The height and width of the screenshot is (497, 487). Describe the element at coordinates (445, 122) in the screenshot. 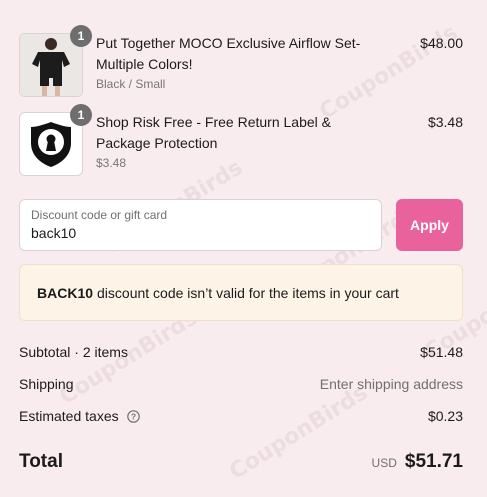

I see `item-price: $3.48` at that location.